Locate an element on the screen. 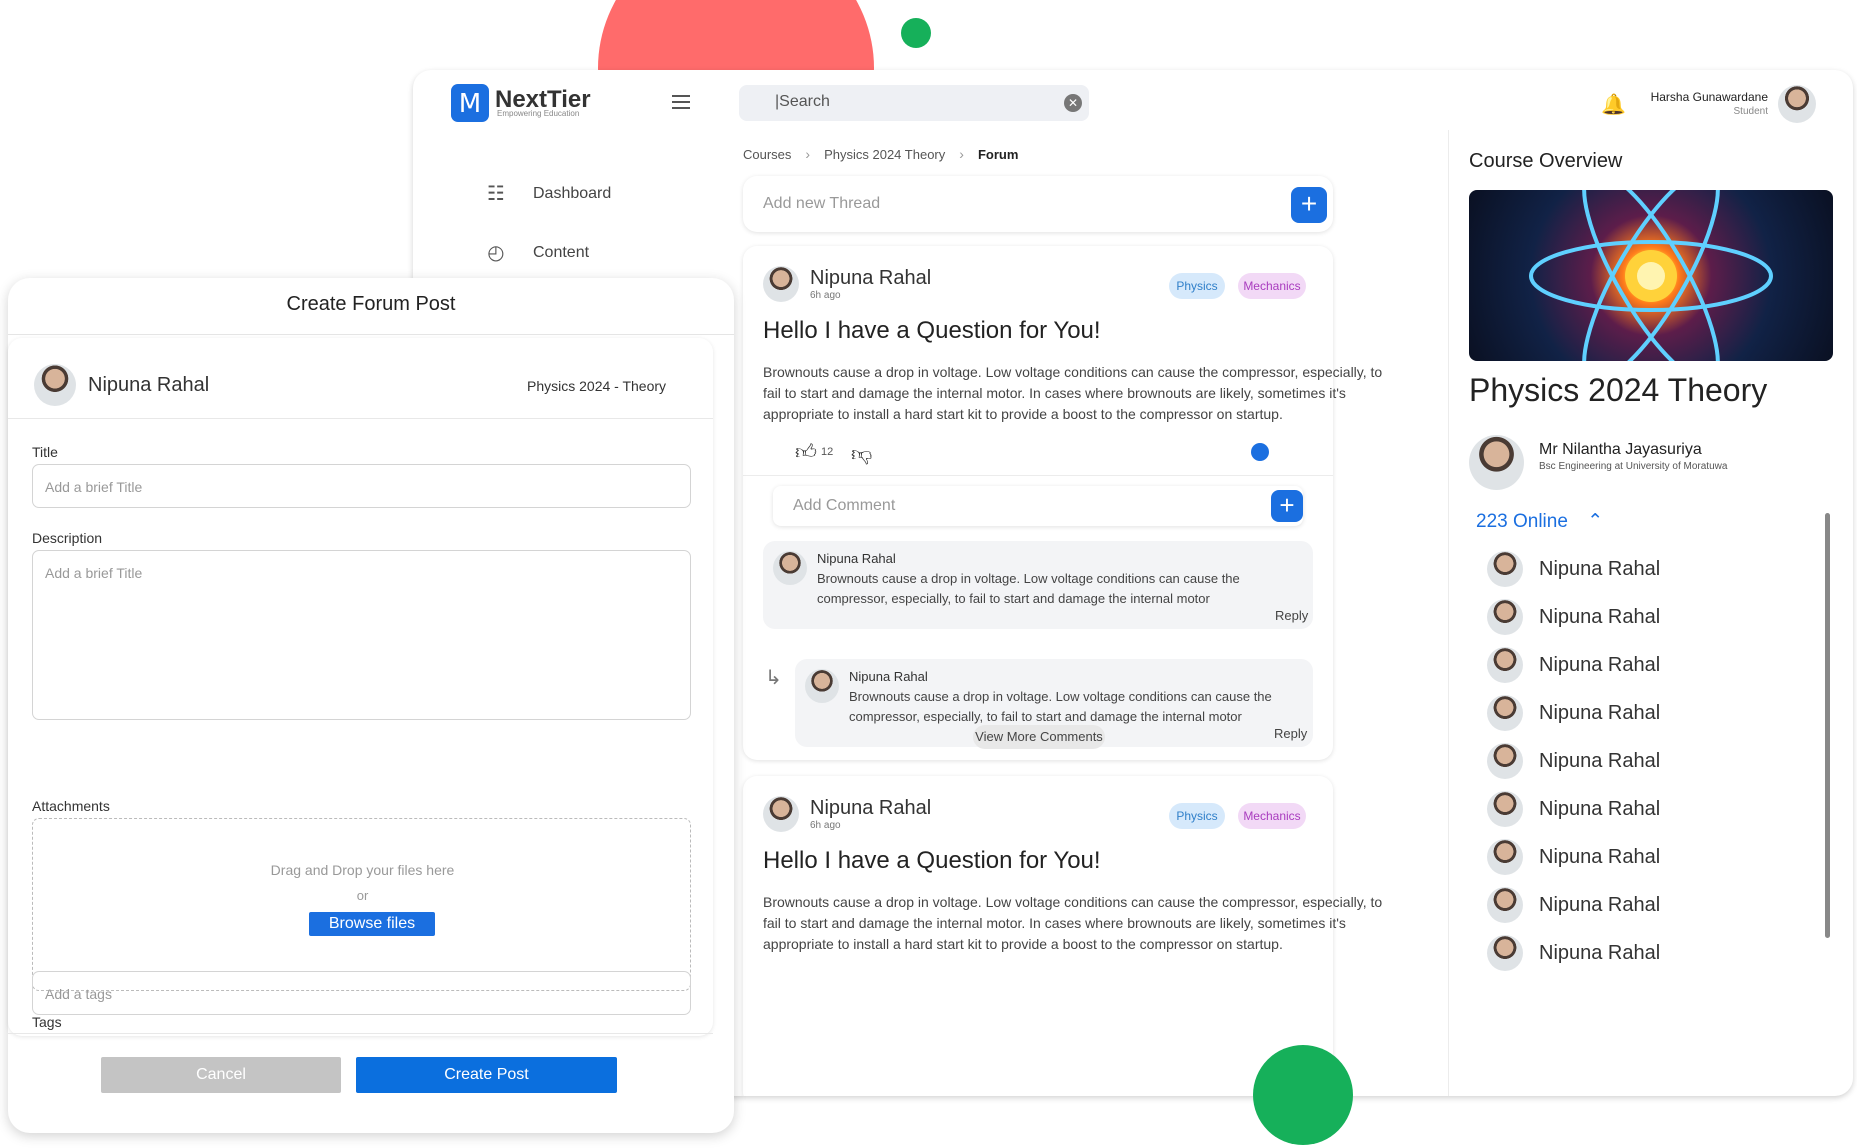 The height and width of the screenshot is (1148, 1857). user-role: Student is located at coordinates (1750, 111).